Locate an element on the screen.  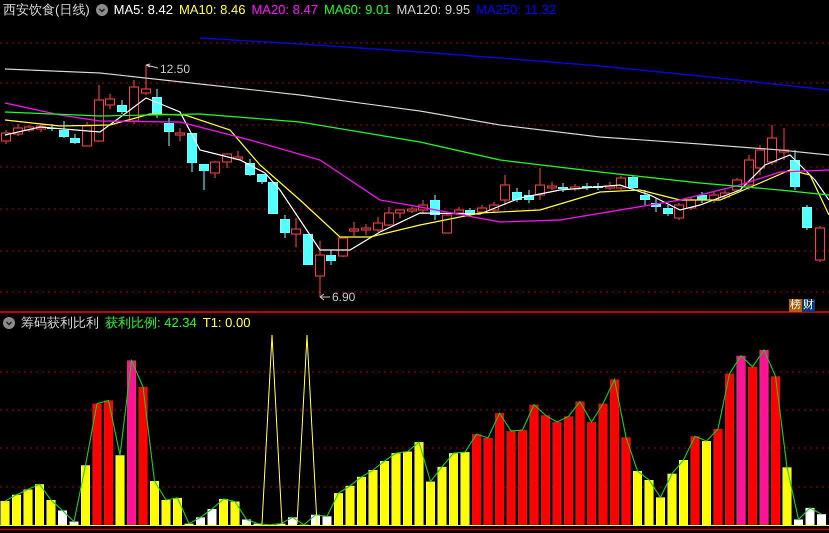
badge-character: 榜 is located at coordinates (795, 305).